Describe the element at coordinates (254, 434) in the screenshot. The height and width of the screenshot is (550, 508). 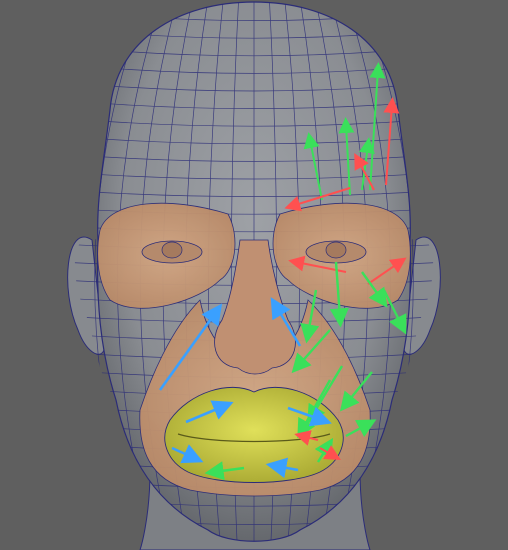
I see `lips` at that location.